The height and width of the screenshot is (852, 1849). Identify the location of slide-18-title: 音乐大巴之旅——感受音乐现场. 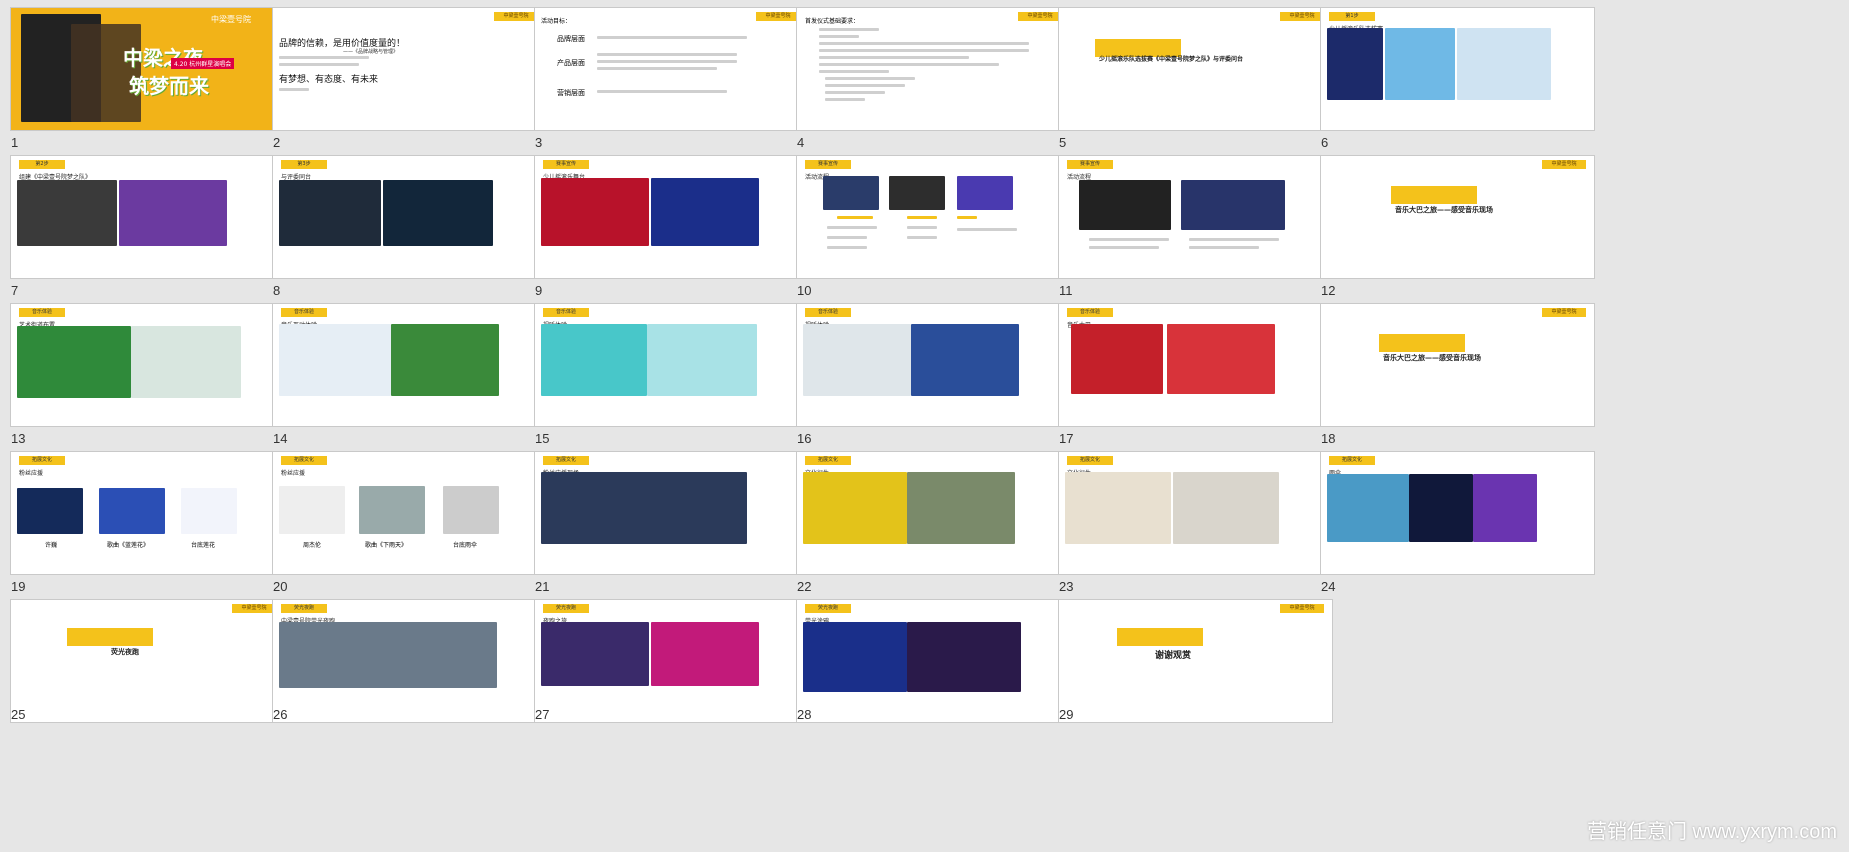
(1432, 358).